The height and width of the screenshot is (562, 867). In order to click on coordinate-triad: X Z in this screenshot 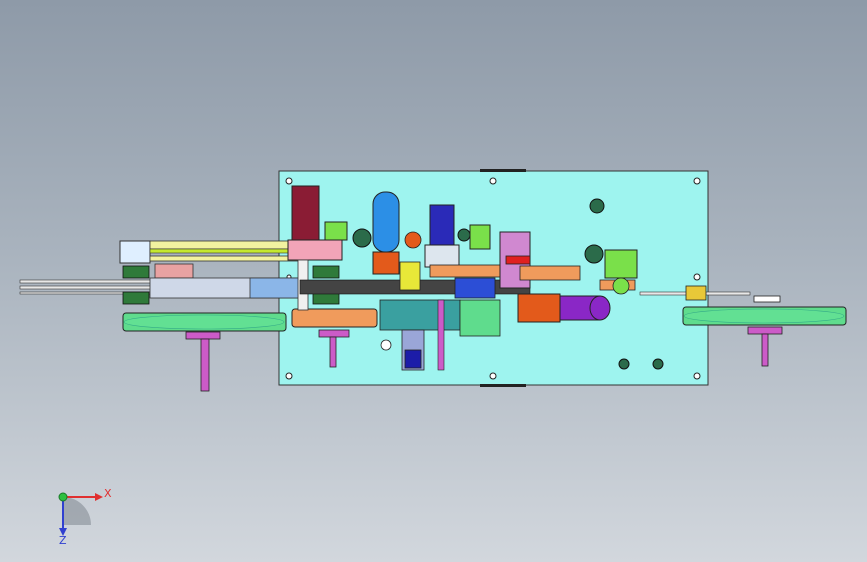, I will do `click(85, 517)`.